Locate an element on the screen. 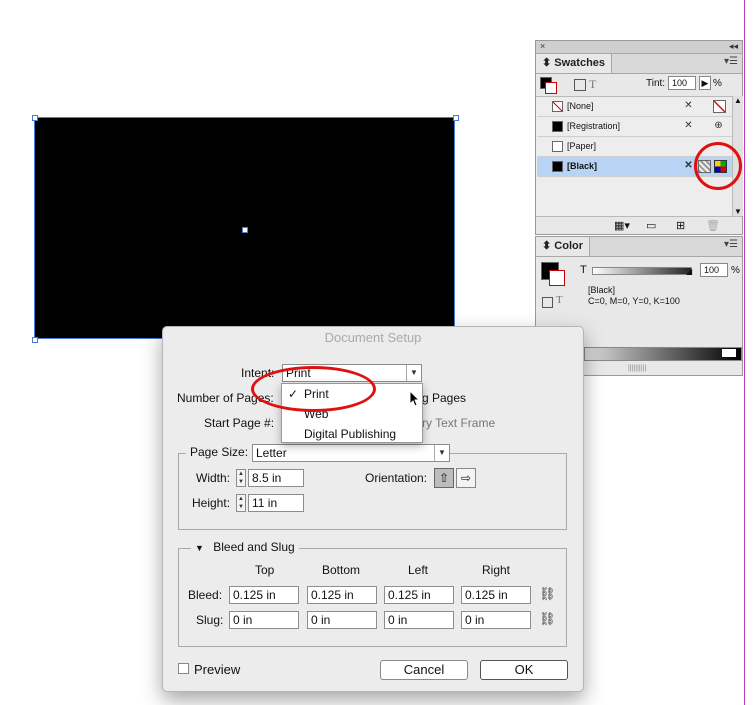  new-swatch-icon: ⊞ is located at coordinates (680, 225).